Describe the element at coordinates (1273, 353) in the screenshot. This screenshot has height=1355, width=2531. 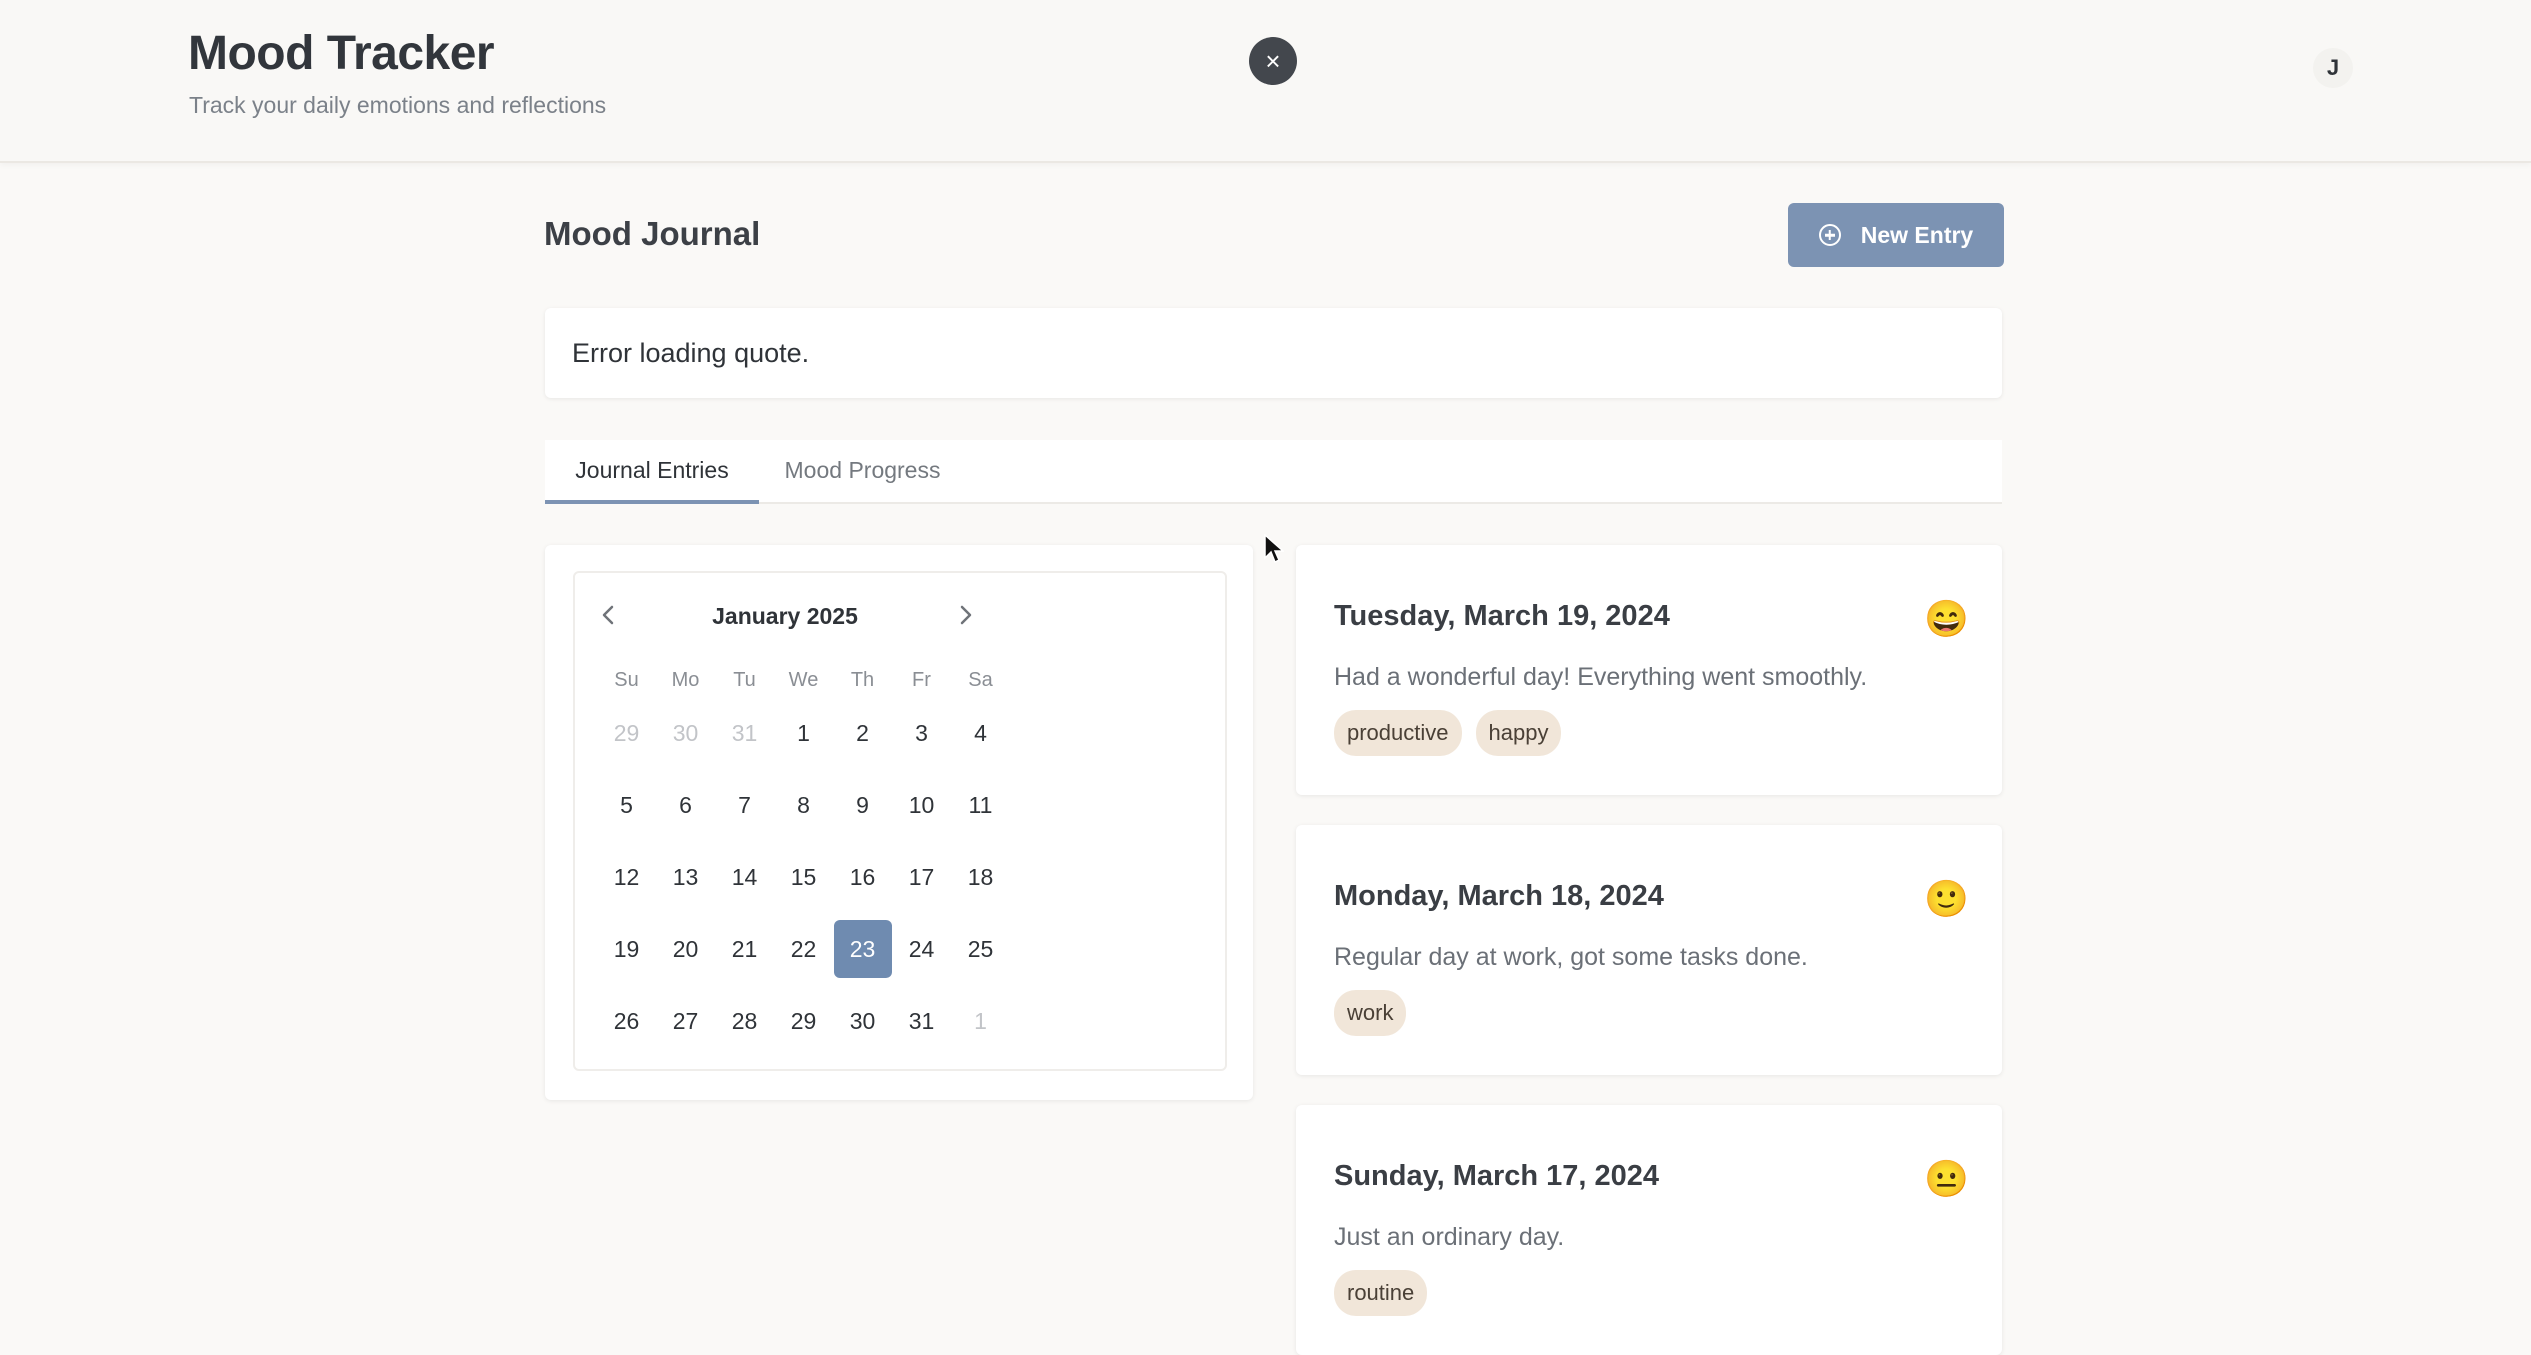
I see `quote-card: Error loading quote.` at that location.